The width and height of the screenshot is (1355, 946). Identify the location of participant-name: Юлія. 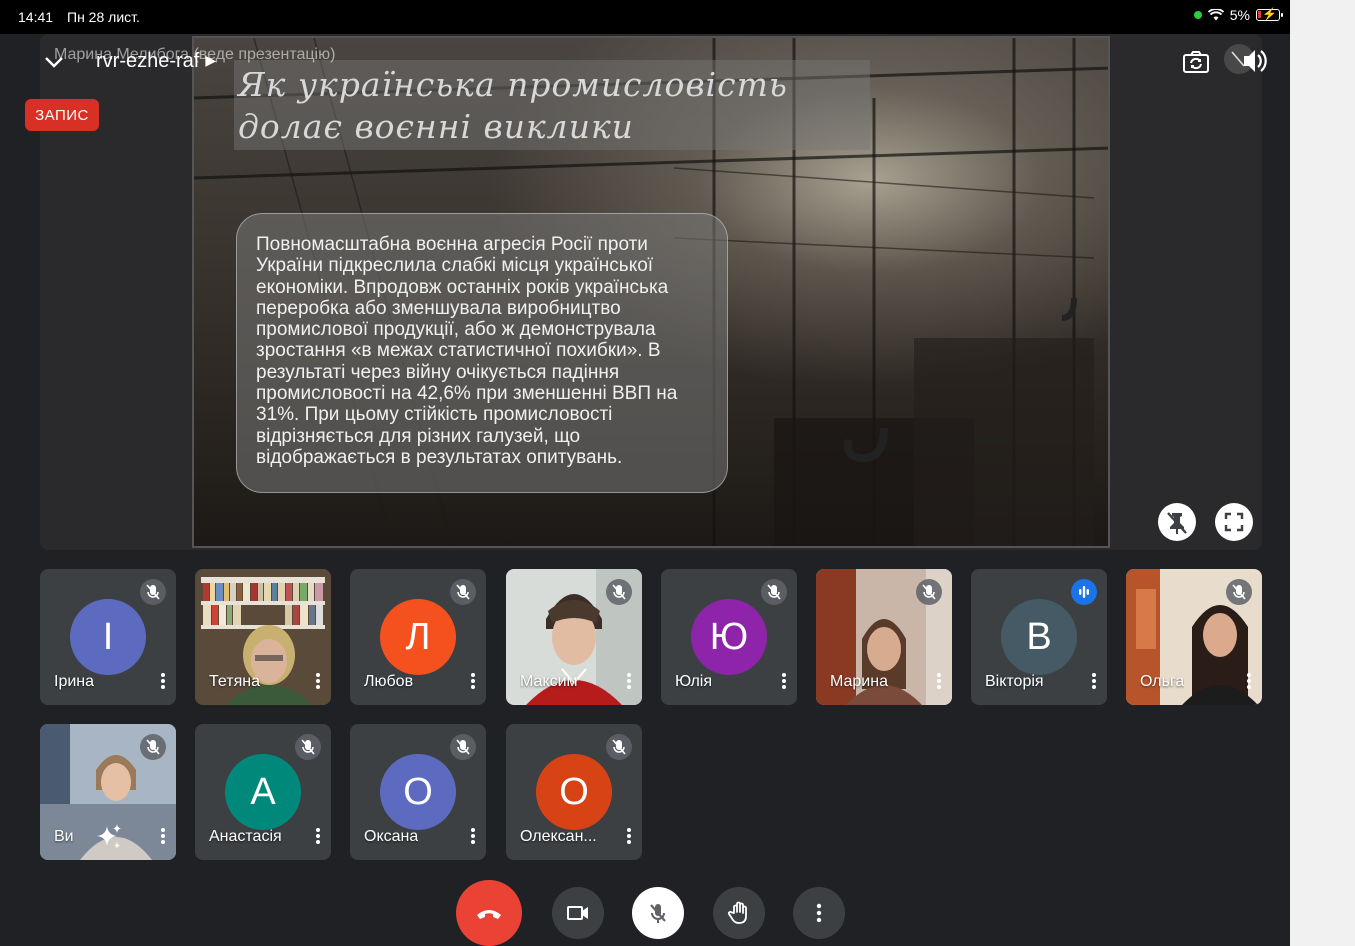
(693, 681).